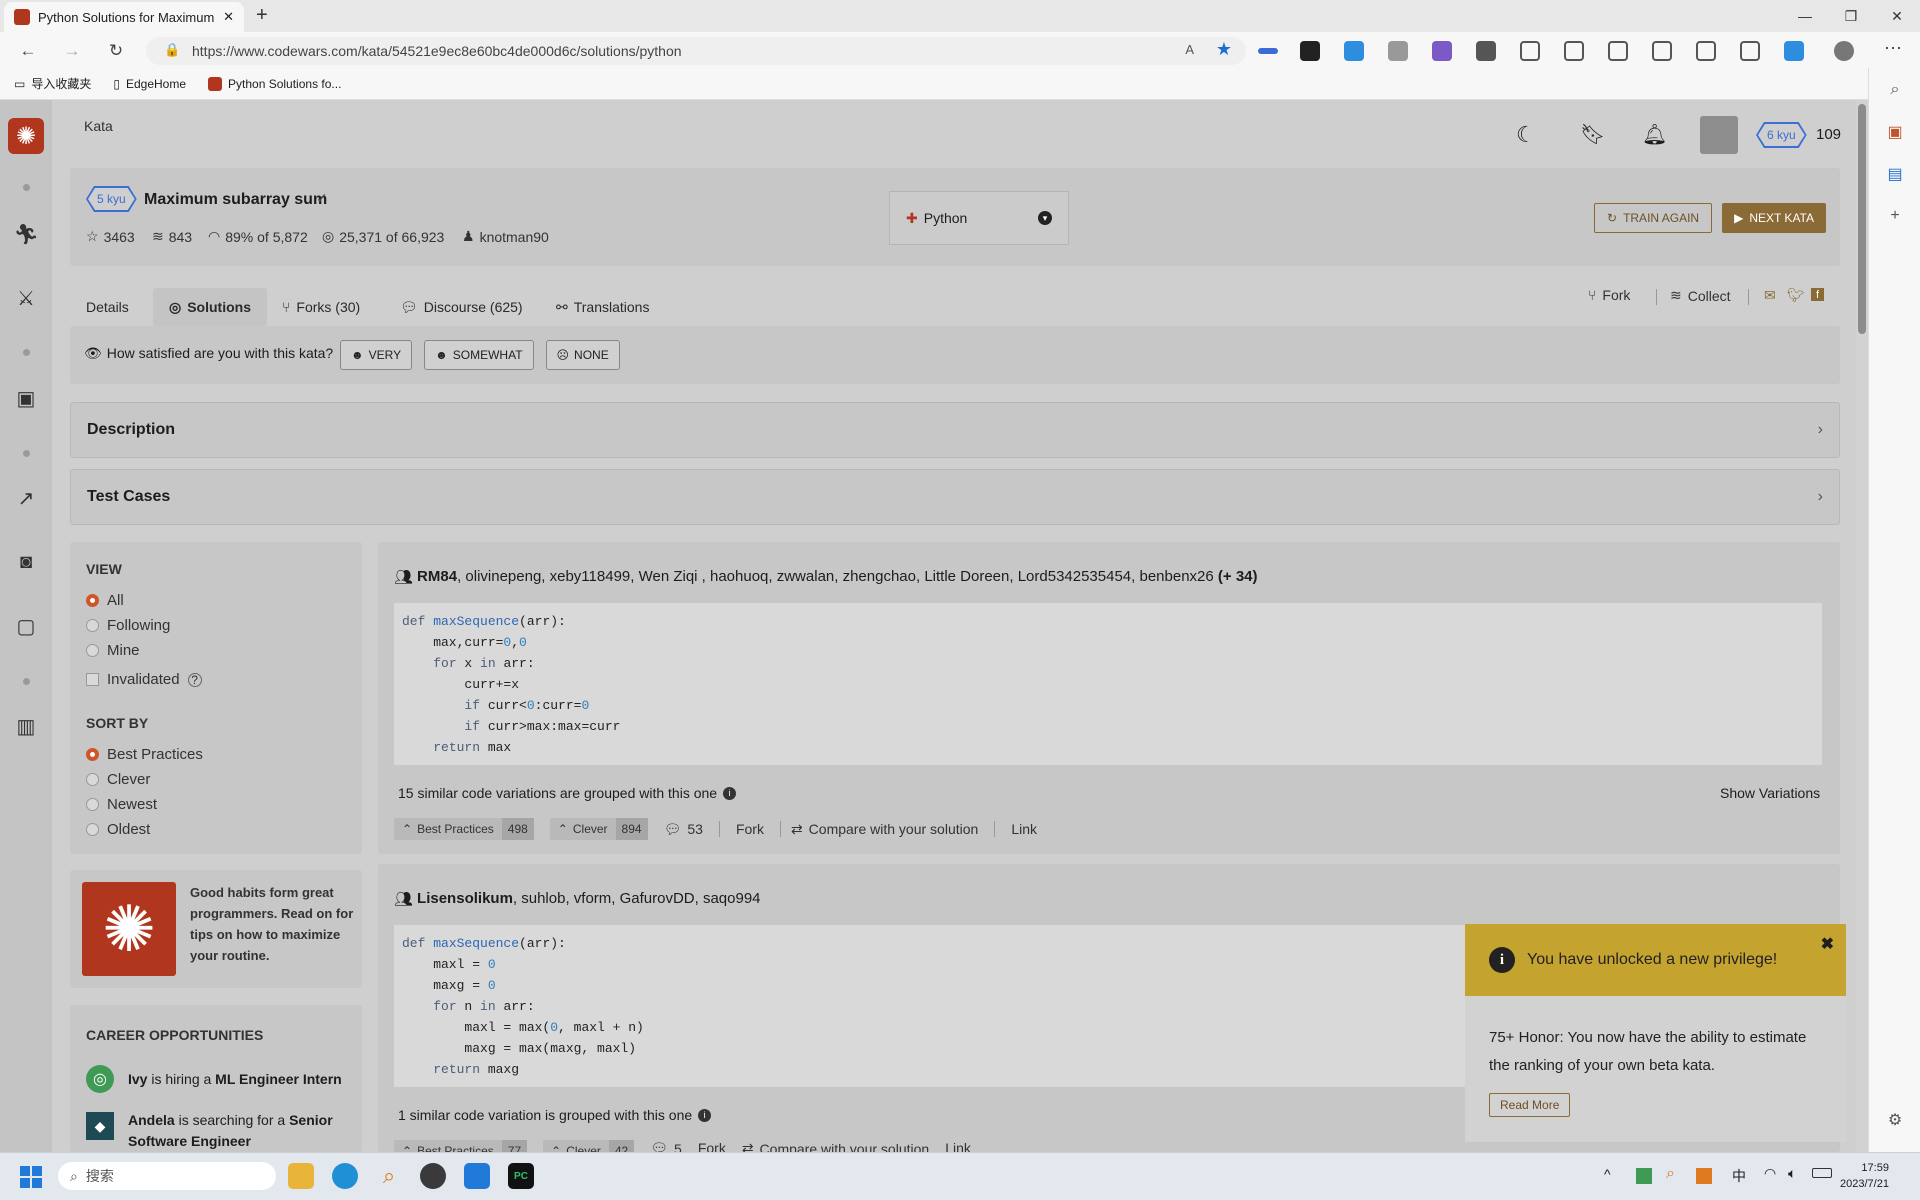 The height and width of the screenshot is (1200, 1920). Describe the element at coordinates (505, 236) in the screenshot. I see `author-stat: ♟ knotman90` at that location.